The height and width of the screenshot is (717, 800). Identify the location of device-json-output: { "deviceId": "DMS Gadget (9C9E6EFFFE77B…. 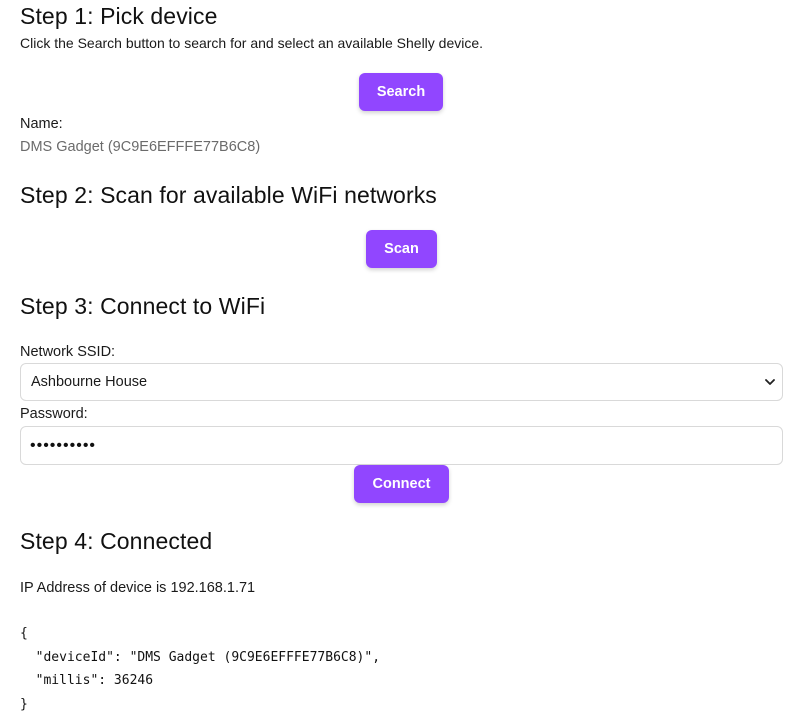
(200, 669).